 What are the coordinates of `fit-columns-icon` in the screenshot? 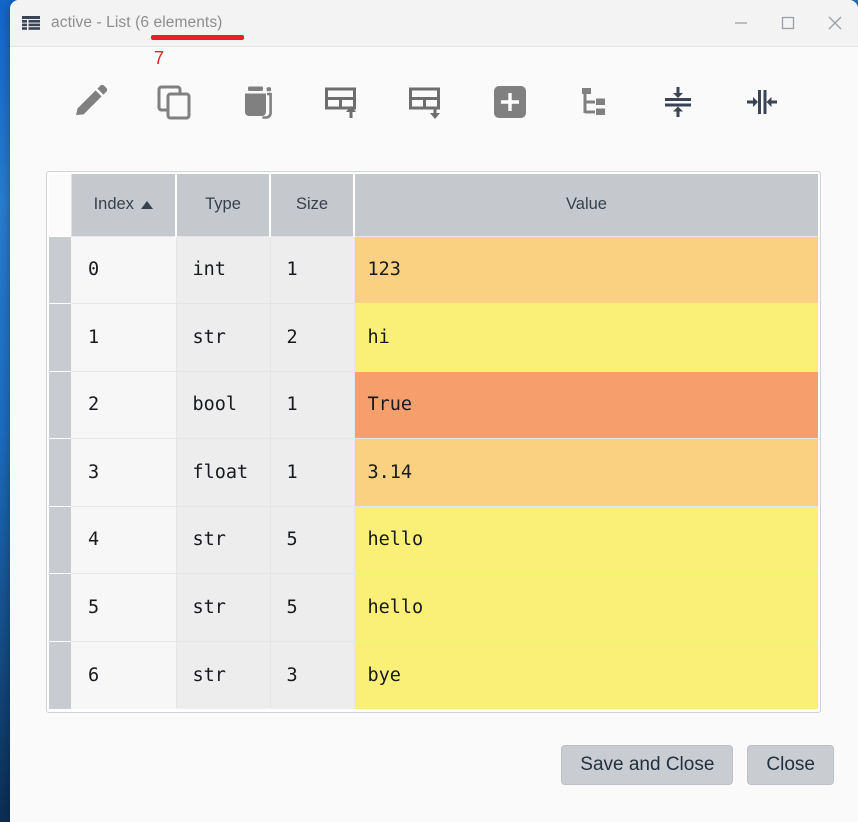 It's located at (762, 102).